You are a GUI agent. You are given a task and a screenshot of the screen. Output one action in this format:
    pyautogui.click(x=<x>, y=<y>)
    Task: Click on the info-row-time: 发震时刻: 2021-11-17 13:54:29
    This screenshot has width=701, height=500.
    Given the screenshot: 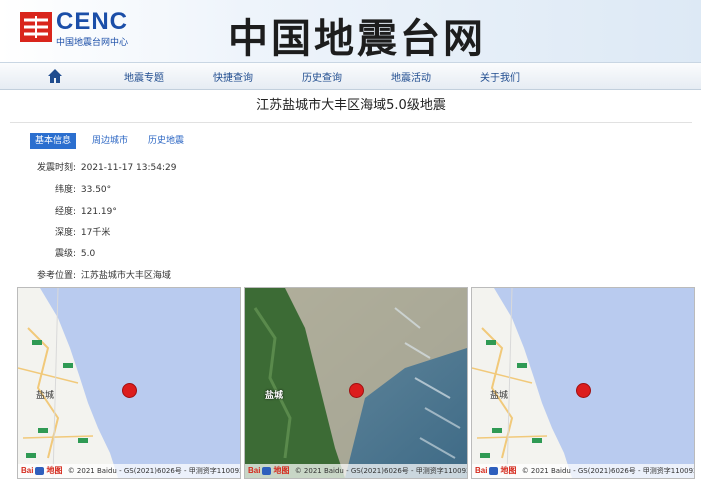 What is the action you would take?
    pyautogui.click(x=104, y=166)
    